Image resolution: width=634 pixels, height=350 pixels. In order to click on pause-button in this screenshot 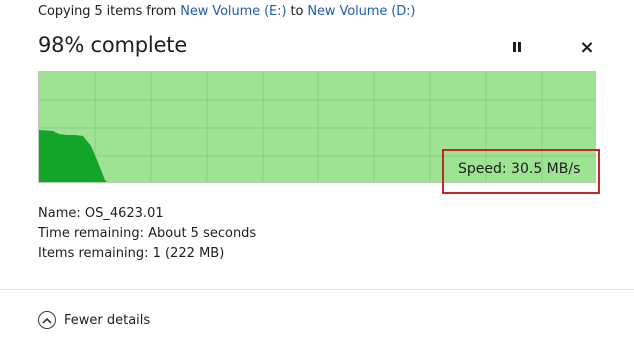, I will do `click(517, 47)`.